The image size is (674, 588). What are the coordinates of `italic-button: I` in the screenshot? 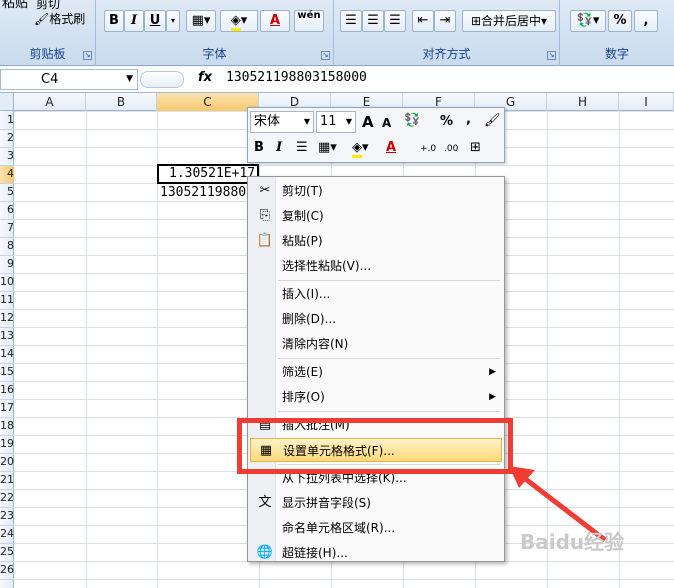 It's located at (134, 21).